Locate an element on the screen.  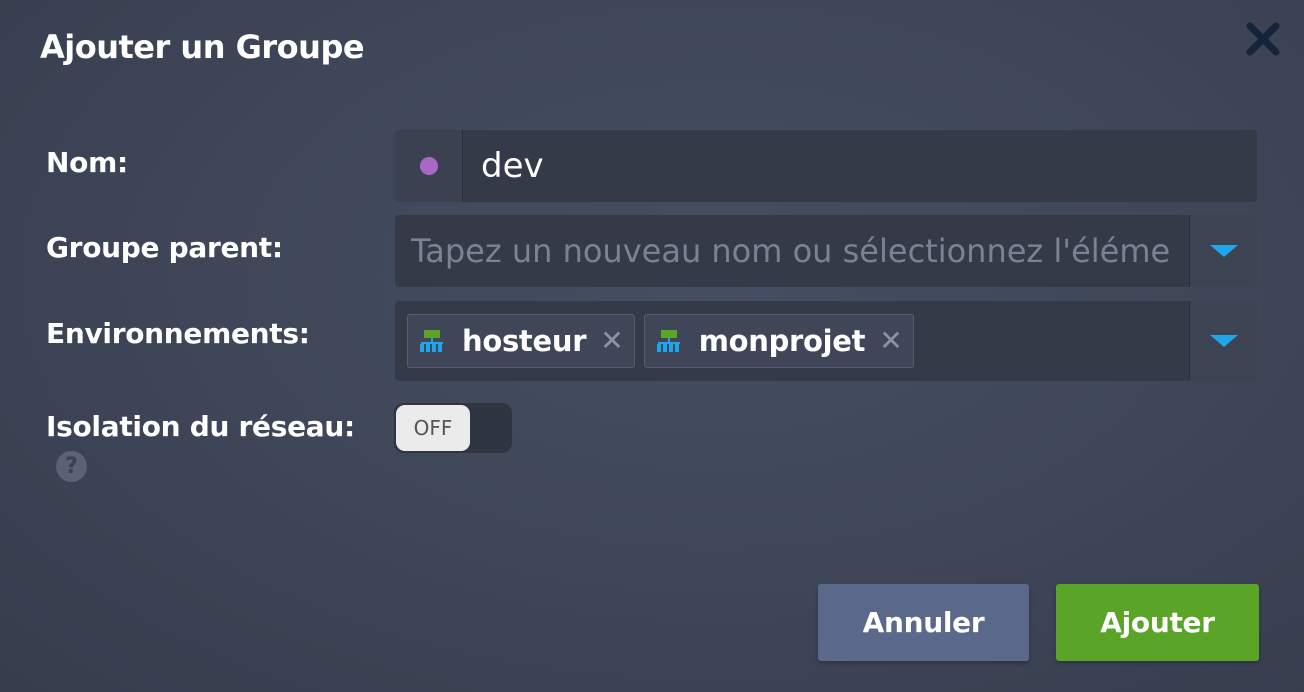
parent-group-input is located at coordinates (792, 251).